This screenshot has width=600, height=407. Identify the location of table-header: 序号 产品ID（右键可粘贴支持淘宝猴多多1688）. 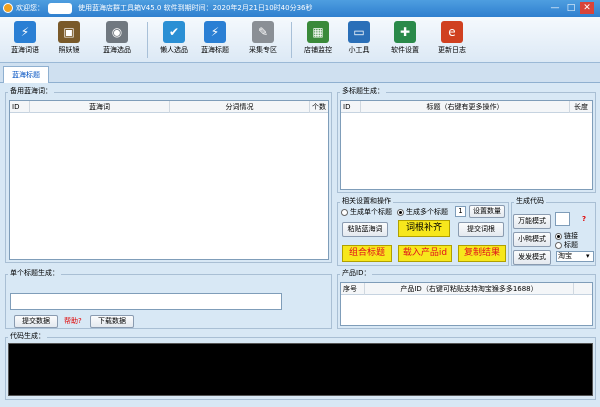
(466, 289).